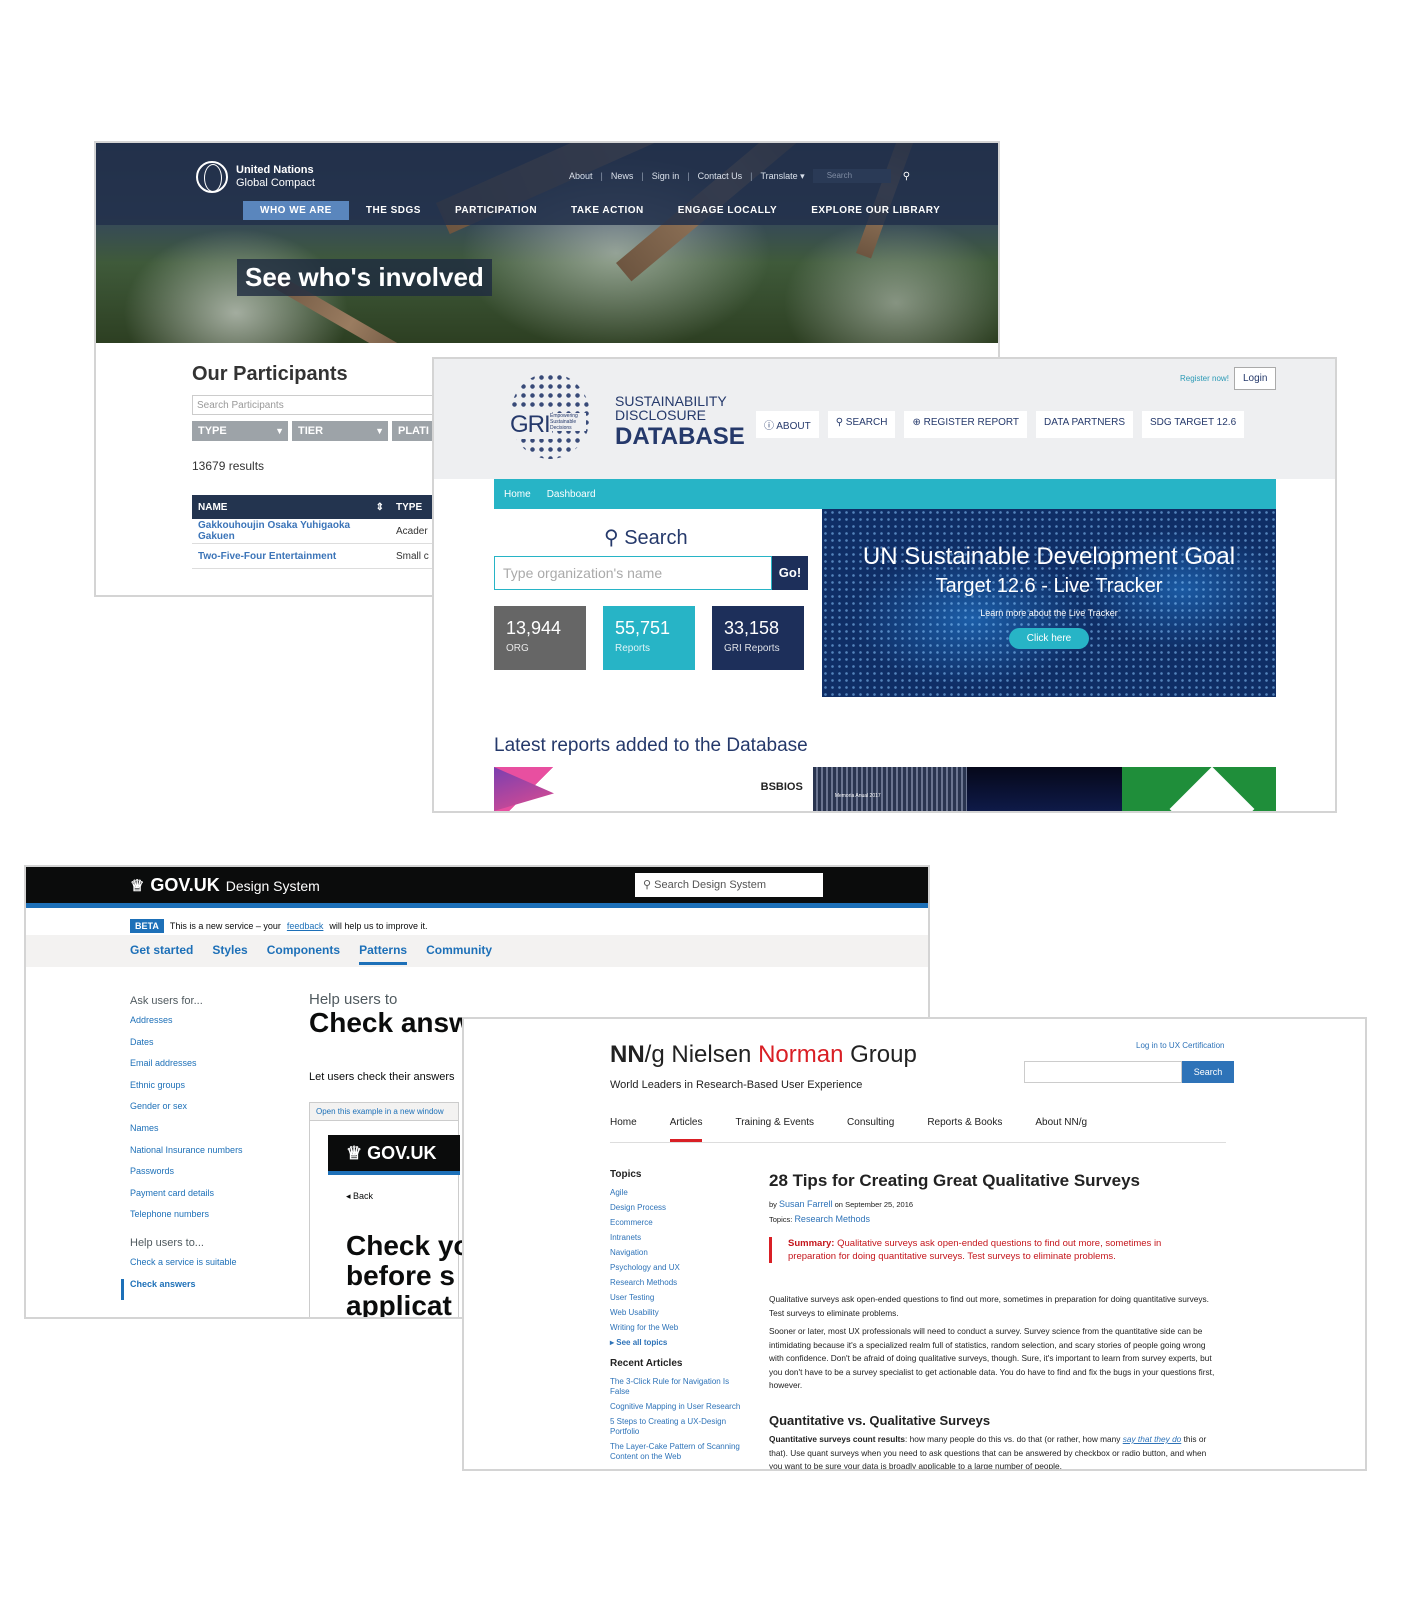 Image resolution: width=1416 pixels, height=1616 pixels. Describe the element at coordinates (832, 1219) in the screenshot. I see `topic-research-methods-link: Research Methods` at that location.